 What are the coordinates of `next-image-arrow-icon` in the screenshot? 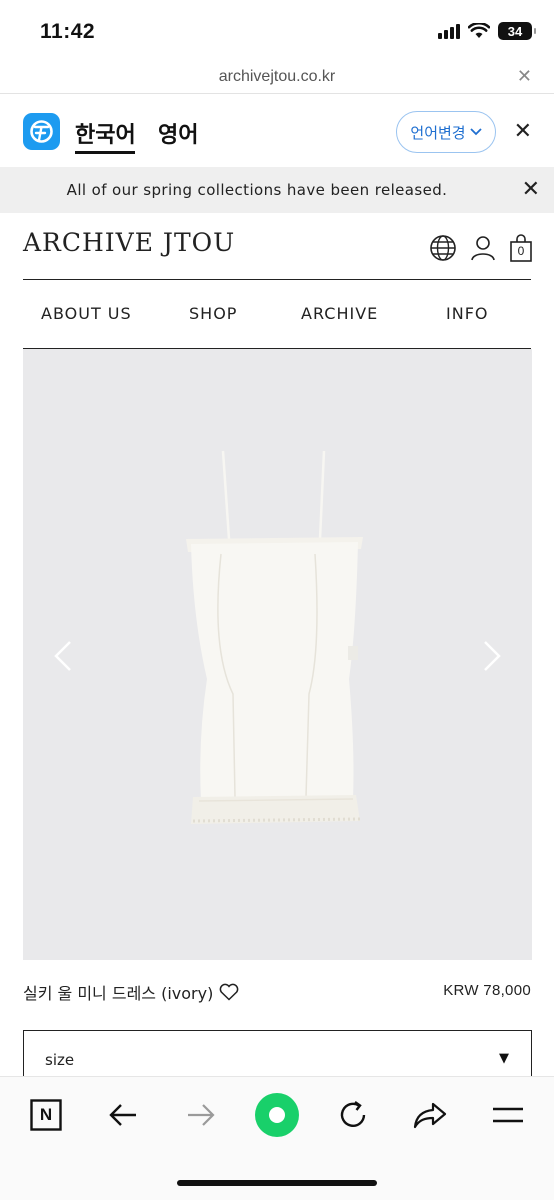 It's located at (492, 656).